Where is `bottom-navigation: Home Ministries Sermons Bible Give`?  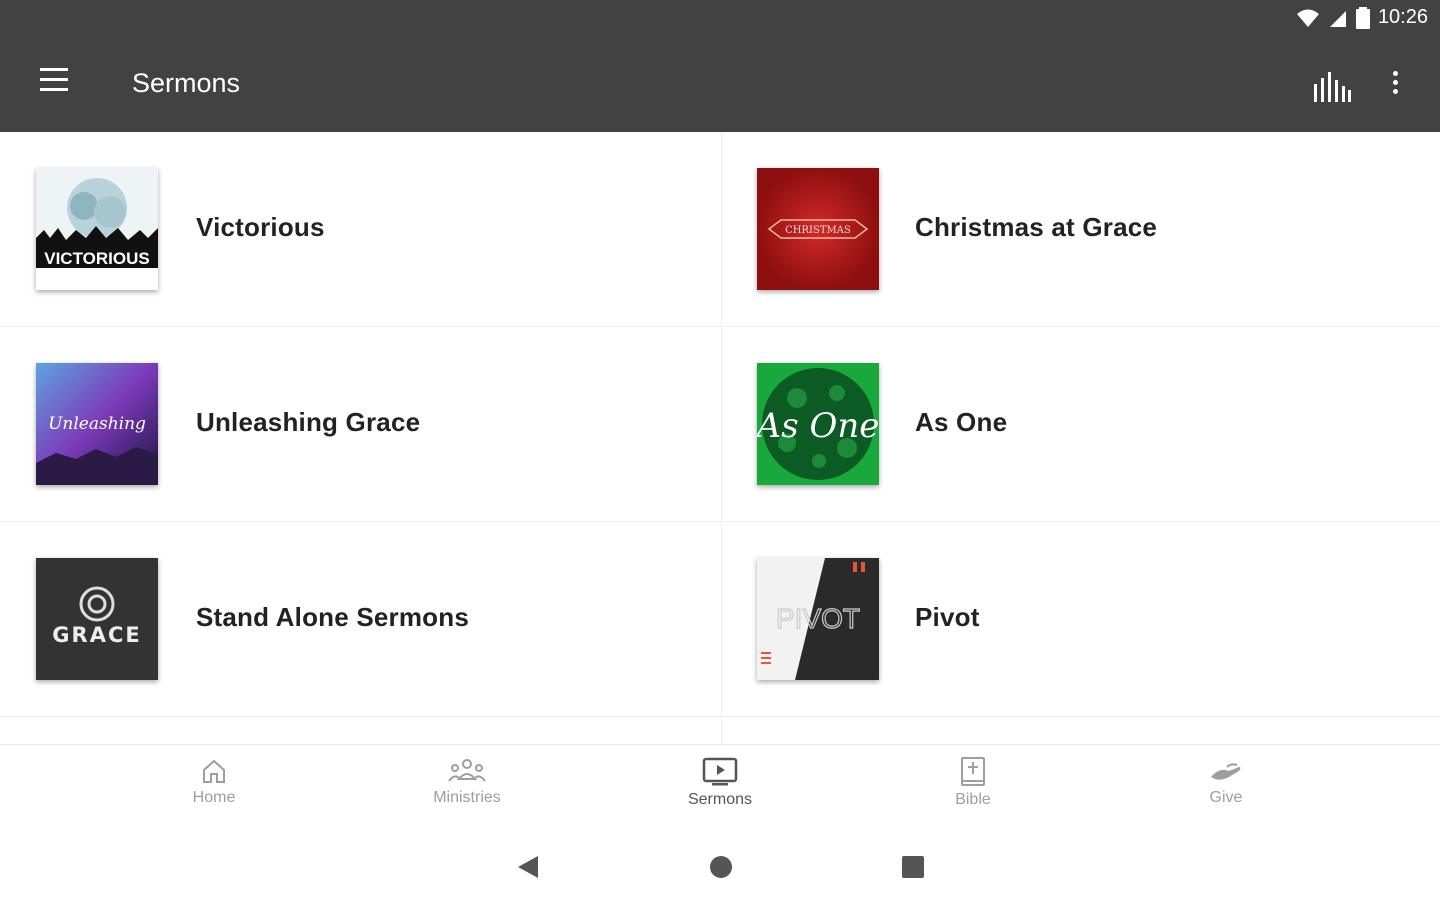 bottom-navigation: Home Ministries Sermons Bible Give is located at coordinates (720, 789).